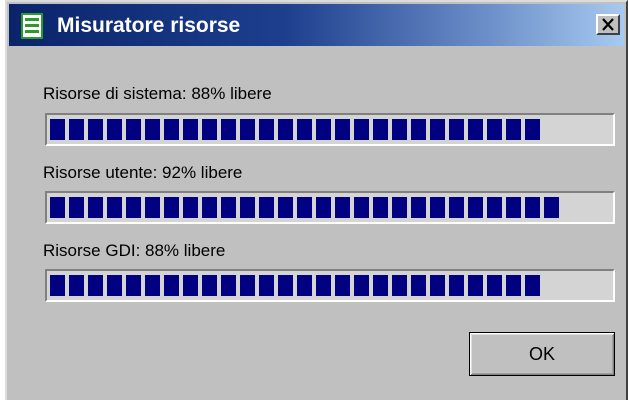 This screenshot has width=628, height=400. I want to click on close-button, so click(608, 24).